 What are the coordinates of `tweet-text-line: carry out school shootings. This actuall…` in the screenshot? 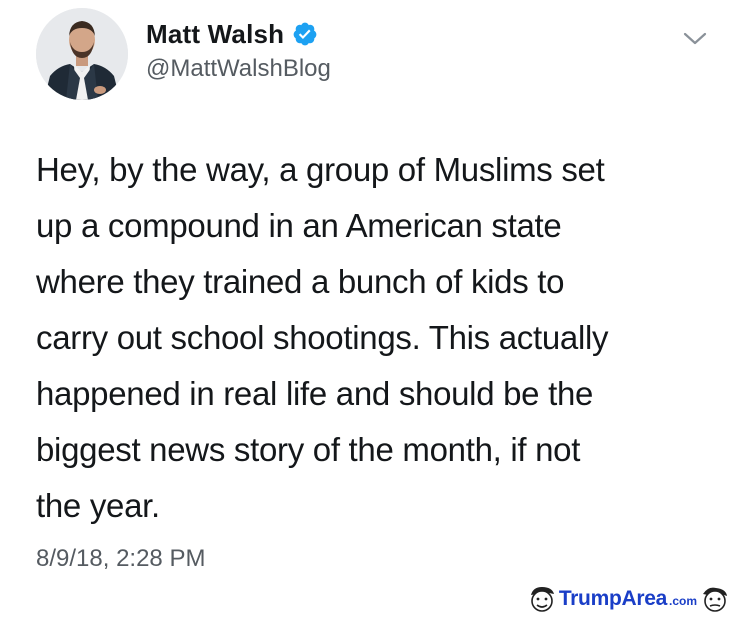 It's located at (322, 337).